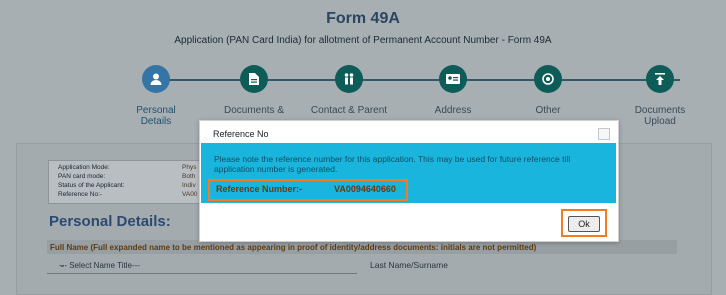  I want to click on step-label: Documents, so click(660, 110).